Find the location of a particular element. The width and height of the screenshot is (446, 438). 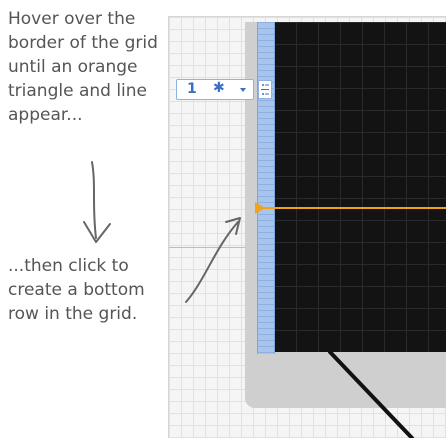

row-insert-guide-line is located at coordinates (354, 208).